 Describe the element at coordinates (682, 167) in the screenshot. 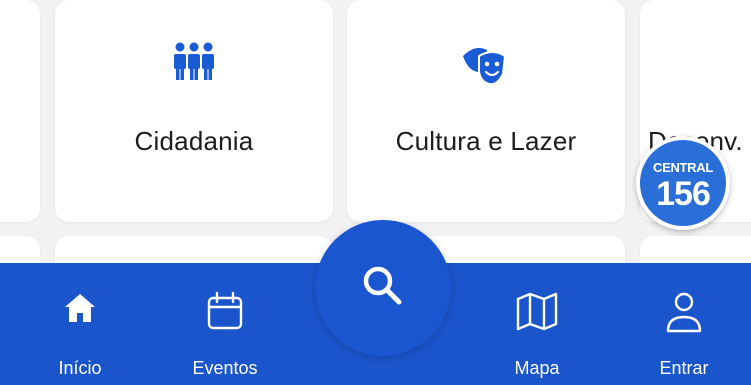

I see `central-156-label: CENTRAL` at that location.